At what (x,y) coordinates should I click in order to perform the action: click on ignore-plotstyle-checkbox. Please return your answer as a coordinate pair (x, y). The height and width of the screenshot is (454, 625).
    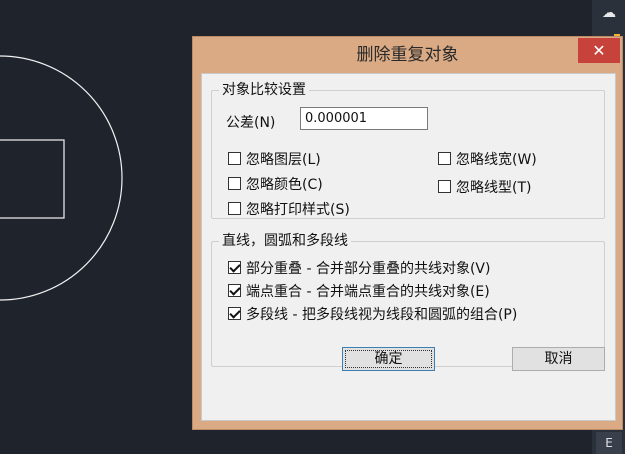
    Looking at the image, I should click on (234, 208).